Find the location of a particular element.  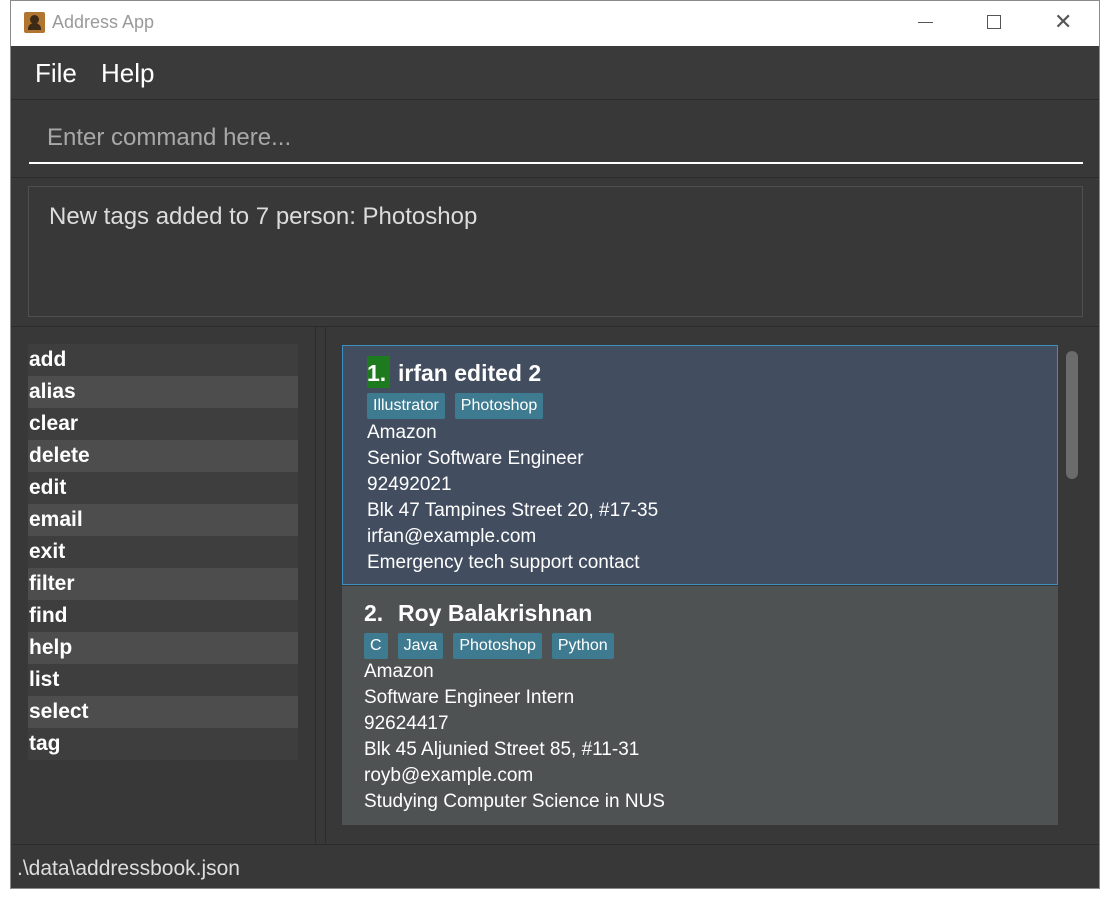

close-icon: ✕ is located at coordinates (1063, 22).